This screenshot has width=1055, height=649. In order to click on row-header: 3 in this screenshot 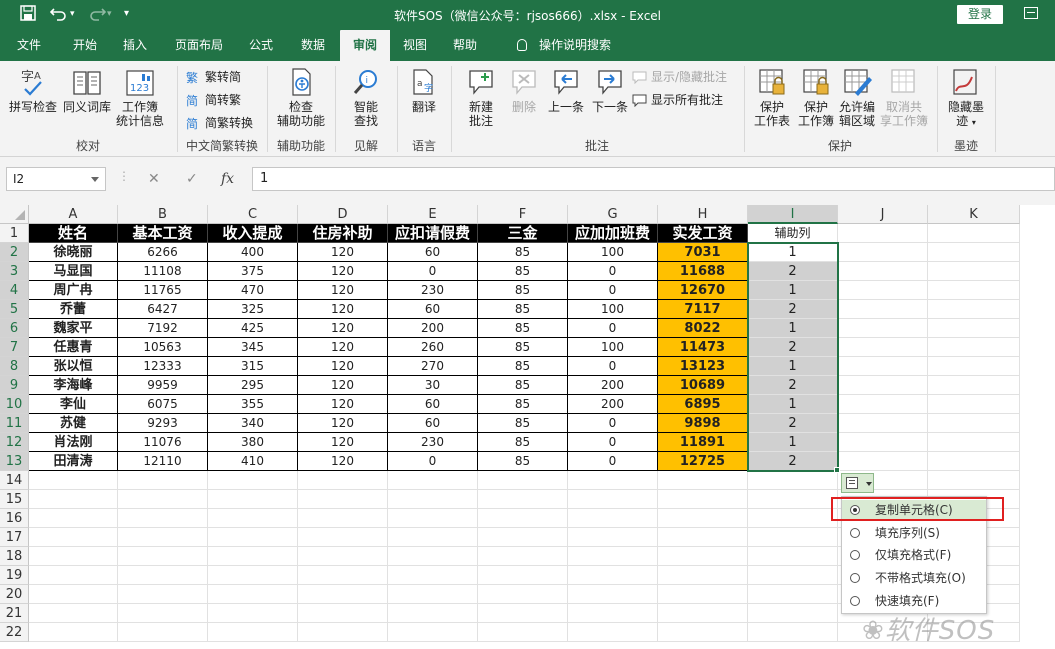, I will do `click(14, 271)`.